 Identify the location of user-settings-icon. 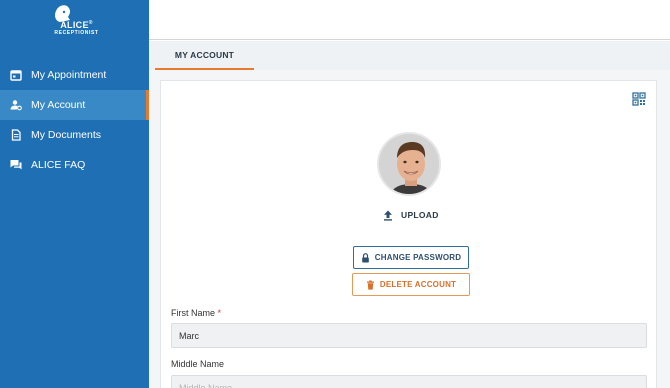
(16, 105).